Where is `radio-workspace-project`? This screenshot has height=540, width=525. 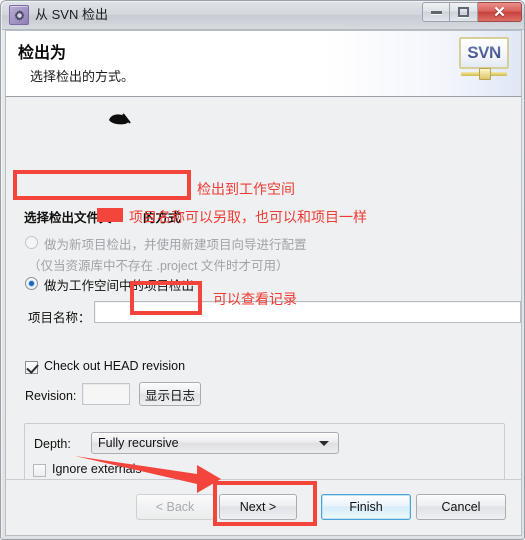
radio-workspace-project is located at coordinates (31, 283).